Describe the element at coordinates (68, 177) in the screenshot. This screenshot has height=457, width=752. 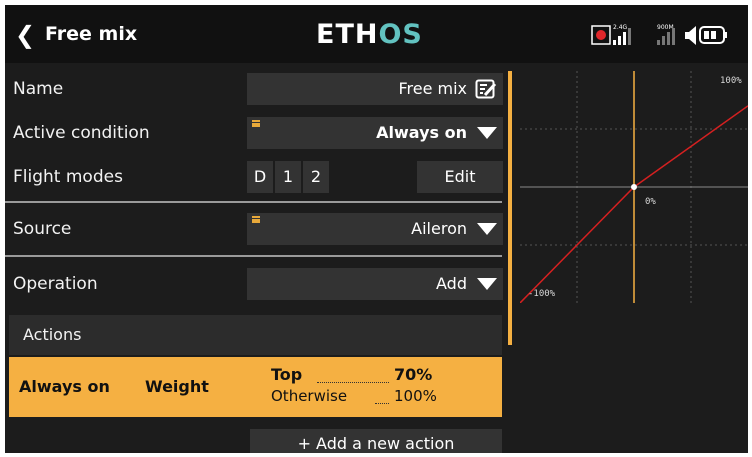
I see `flight-modes-label: Flight modes` at that location.